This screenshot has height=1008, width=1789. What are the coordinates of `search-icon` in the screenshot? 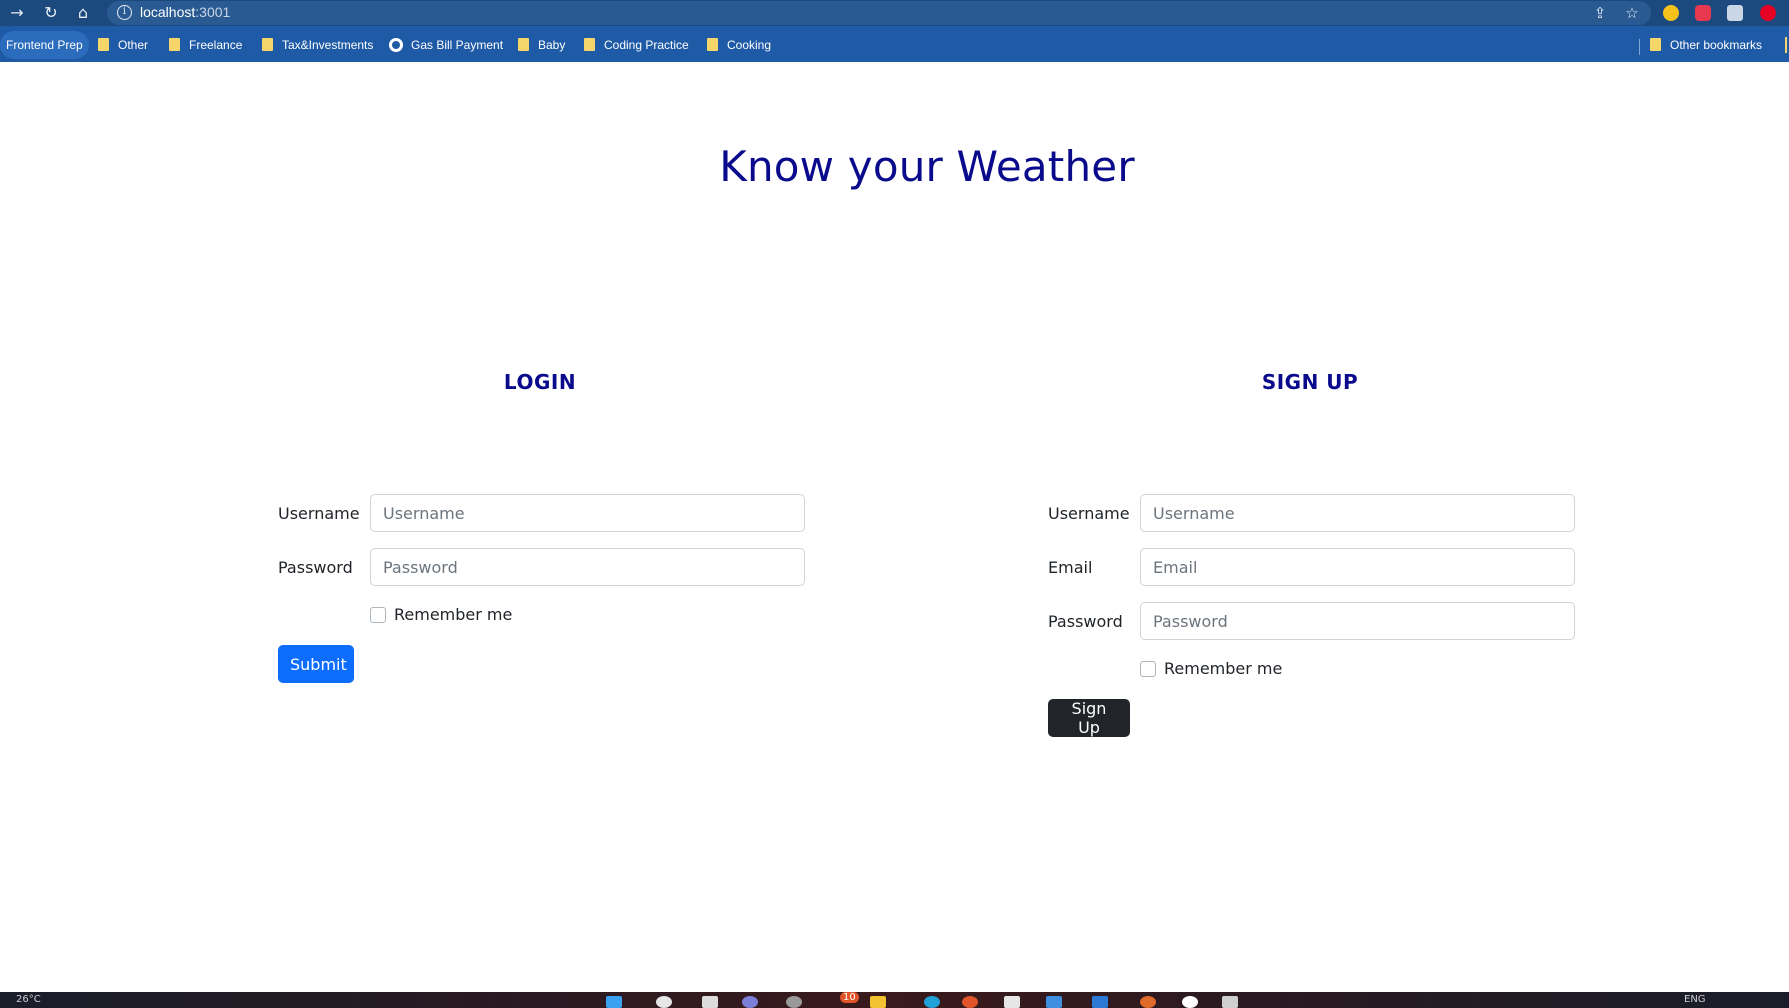 It's located at (664, 1002).